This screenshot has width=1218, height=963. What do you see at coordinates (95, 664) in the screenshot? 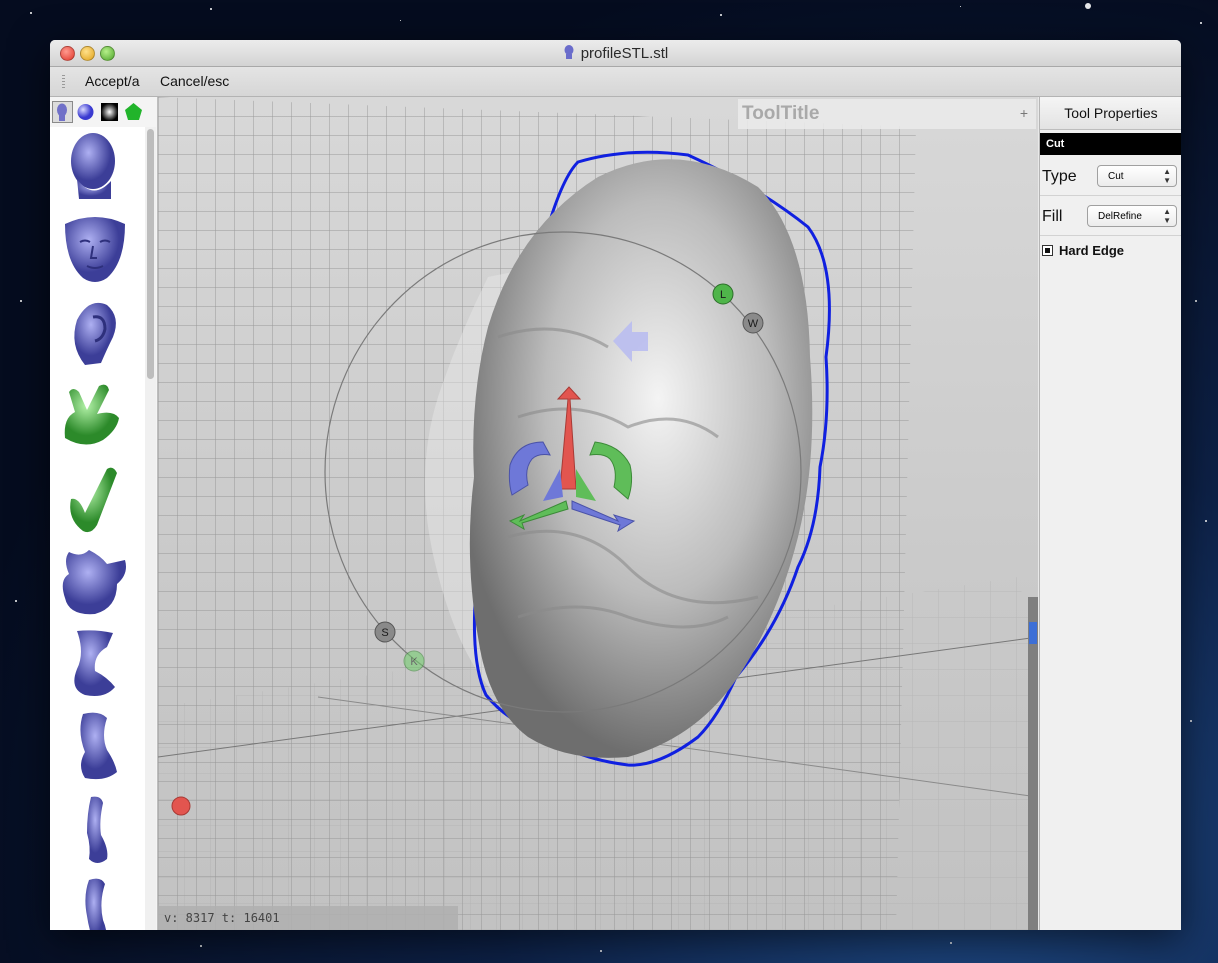
I see `foot-thumbnail-icon` at bounding box center [95, 664].